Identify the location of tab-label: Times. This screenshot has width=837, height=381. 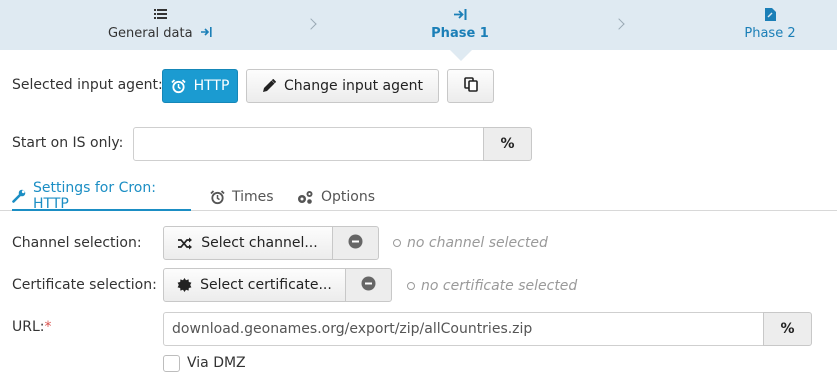
(253, 197).